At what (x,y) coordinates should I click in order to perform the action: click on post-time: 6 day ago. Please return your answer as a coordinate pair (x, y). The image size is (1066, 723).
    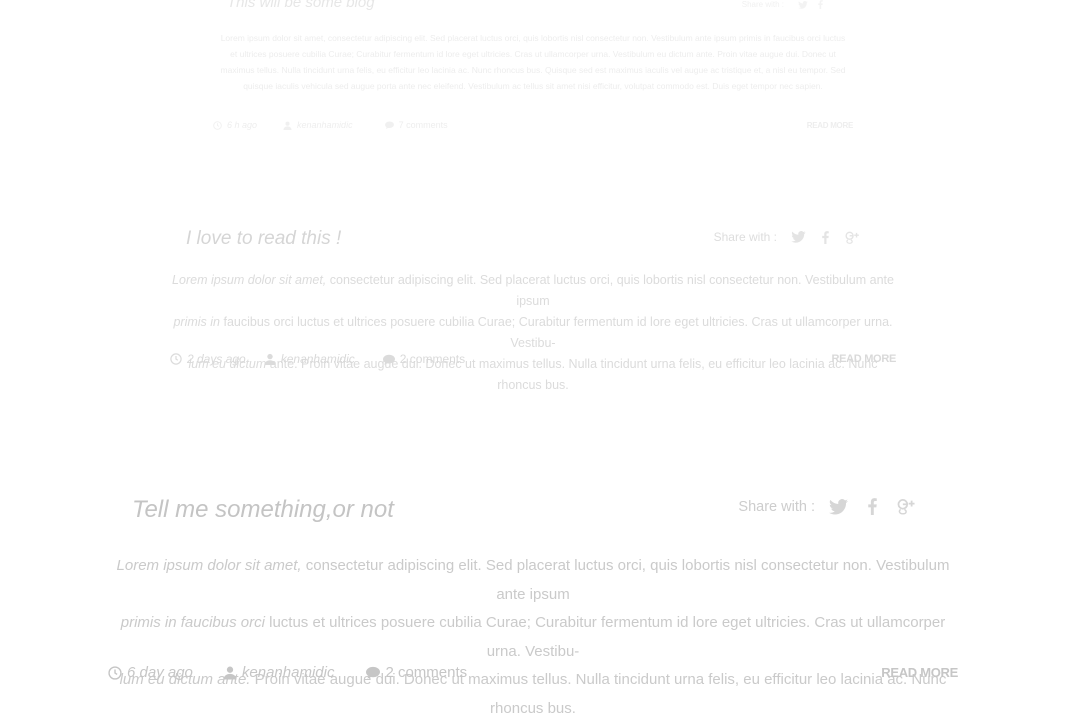
    Looking at the image, I should click on (150, 672).